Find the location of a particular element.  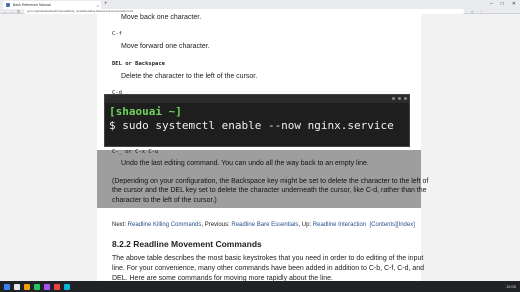

close-tab-icon: × is located at coordinates (98, 5).